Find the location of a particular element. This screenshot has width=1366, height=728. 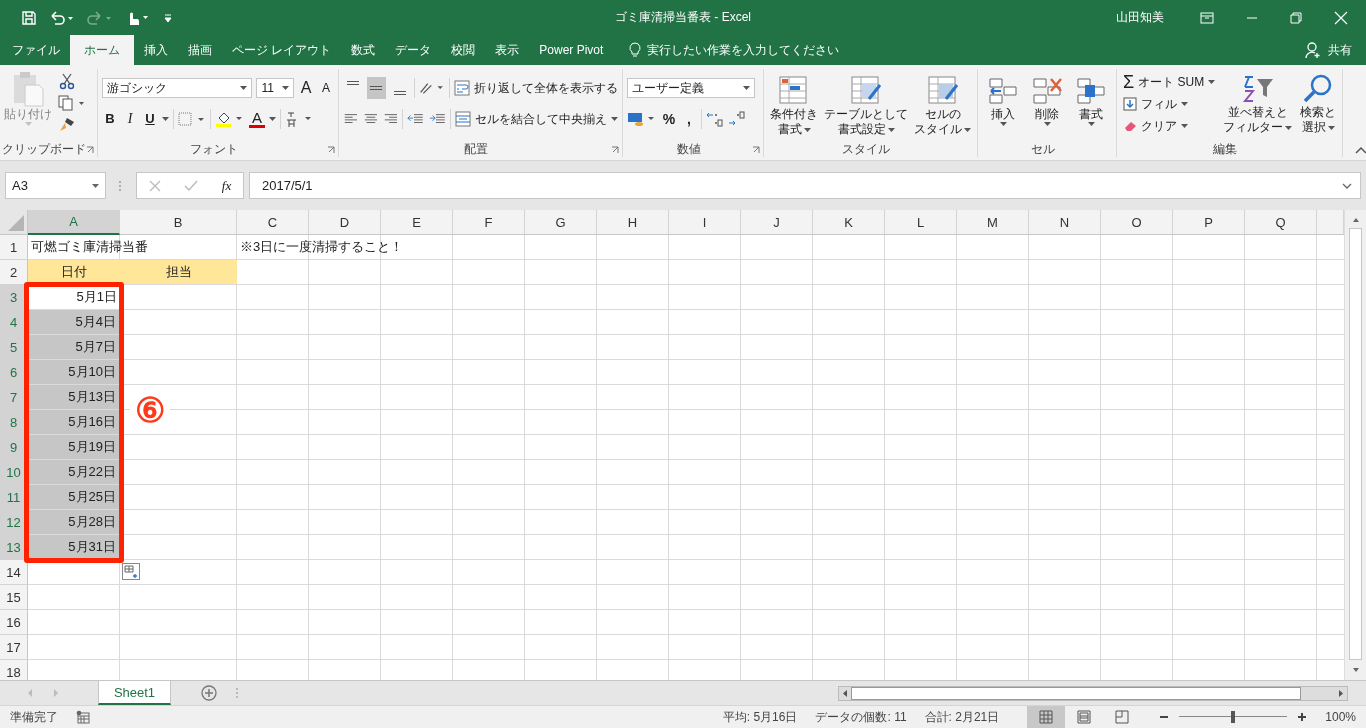

group-label: クリップボード is located at coordinates (44, 149).